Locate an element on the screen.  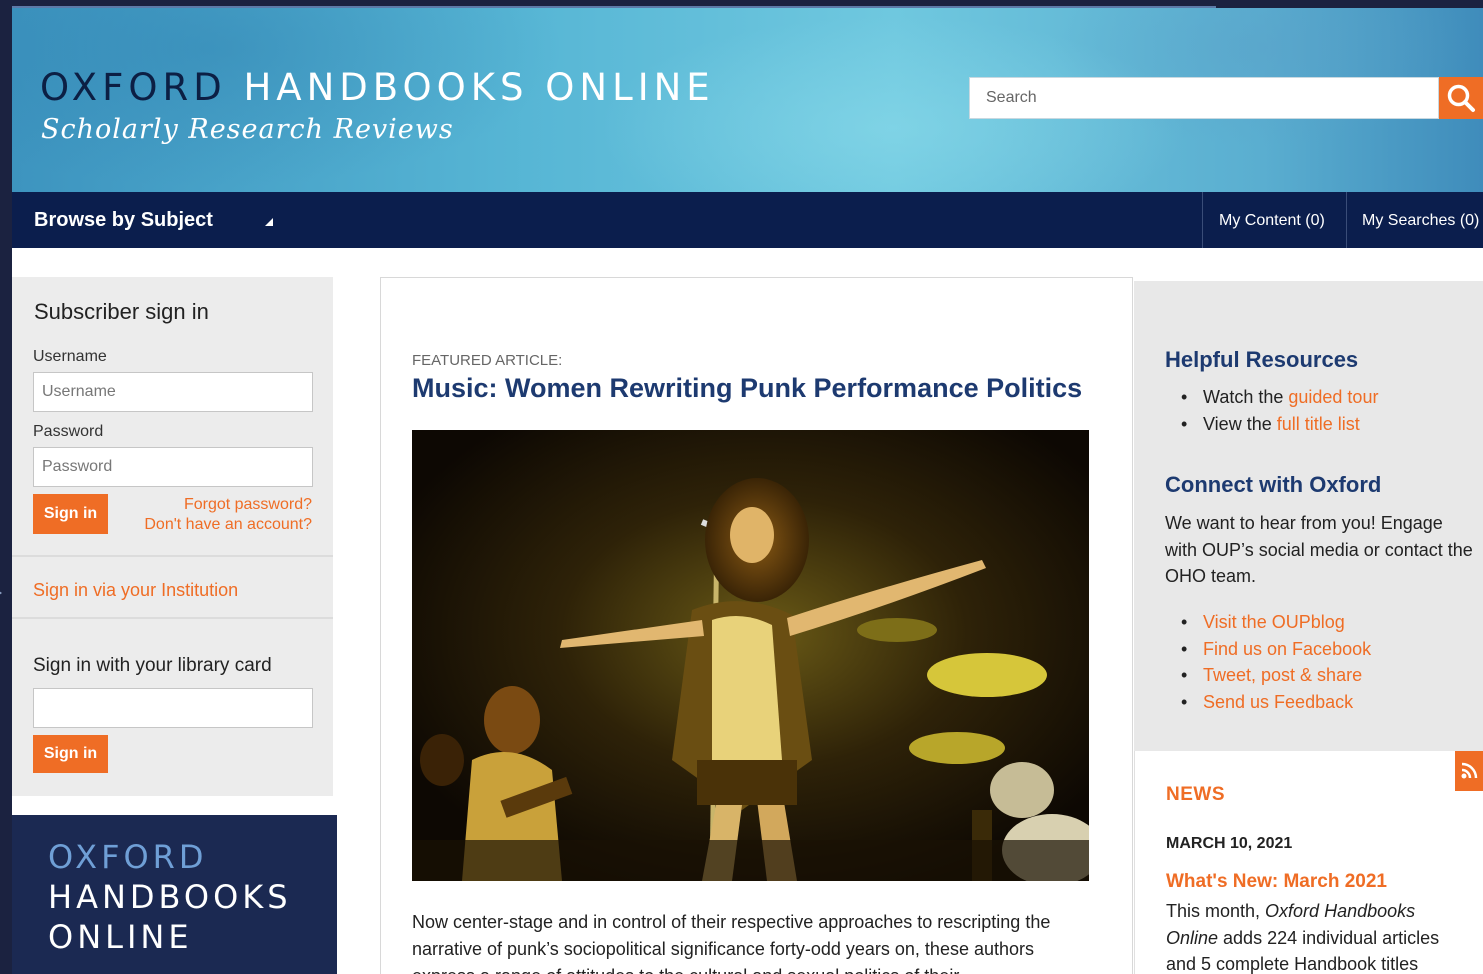
list-item: Send us Feedback is located at coordinates (1268, 702).